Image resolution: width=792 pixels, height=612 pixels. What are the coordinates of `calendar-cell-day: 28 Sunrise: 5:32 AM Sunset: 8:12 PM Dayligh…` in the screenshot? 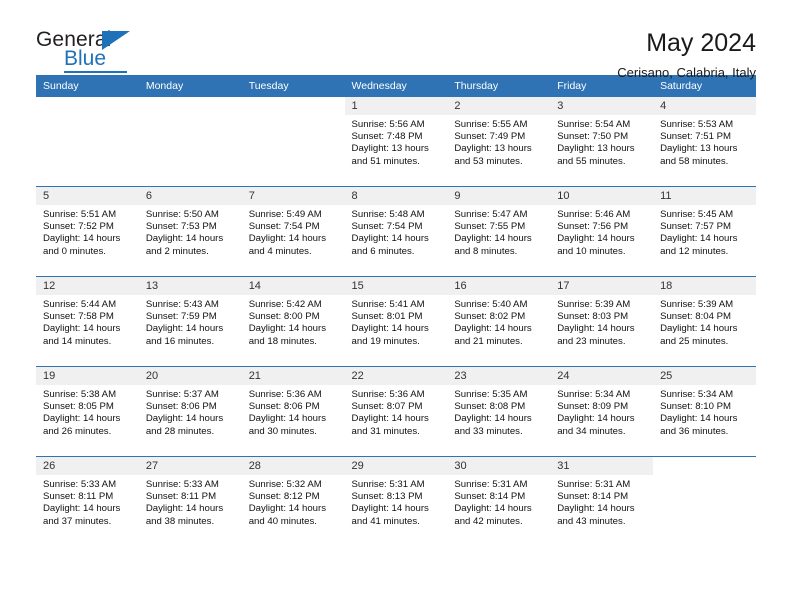 It's located at (293, 501).